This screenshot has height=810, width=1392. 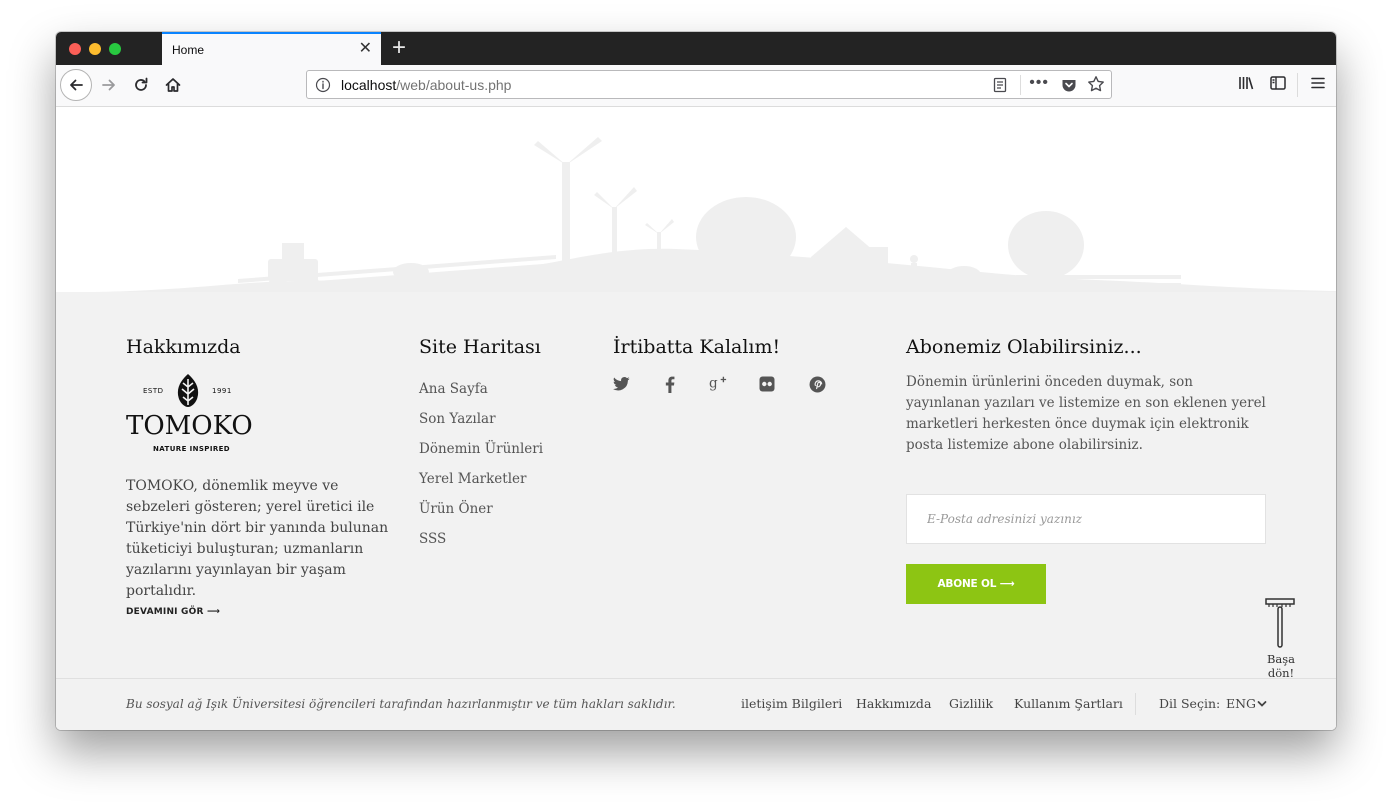 I want to click on info-icon, so click(x=323, y=87).